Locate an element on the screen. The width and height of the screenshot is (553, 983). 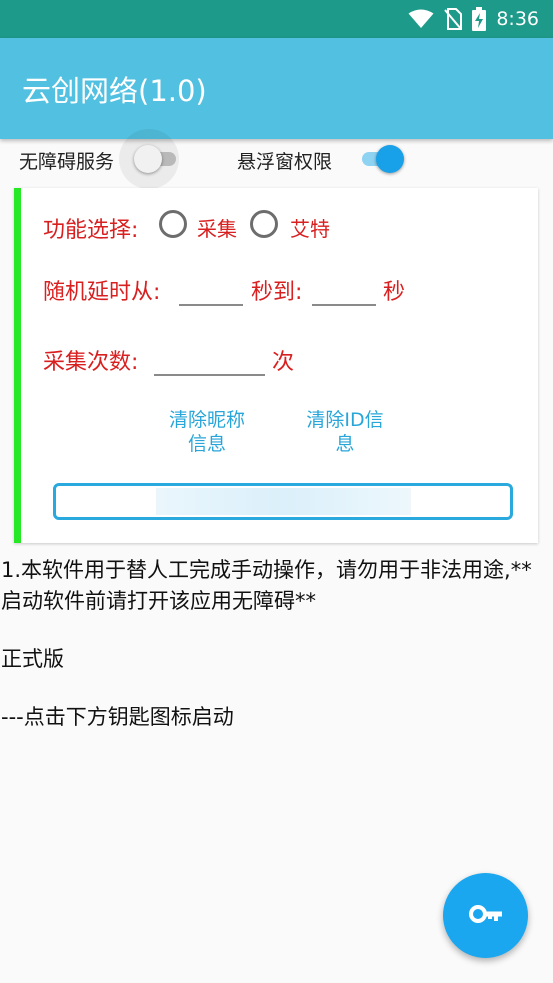
status-icons: 8:36 is located at coordinates (473, 19).